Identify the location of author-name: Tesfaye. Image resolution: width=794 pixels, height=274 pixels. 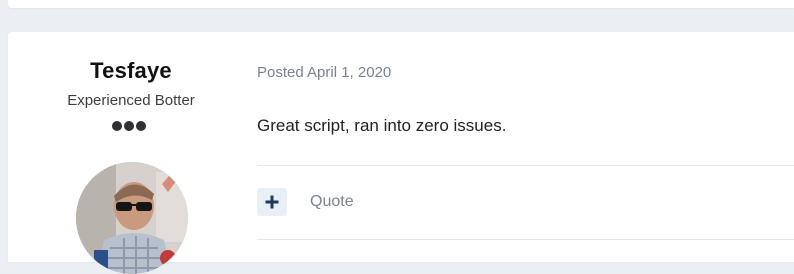
(131, 71).